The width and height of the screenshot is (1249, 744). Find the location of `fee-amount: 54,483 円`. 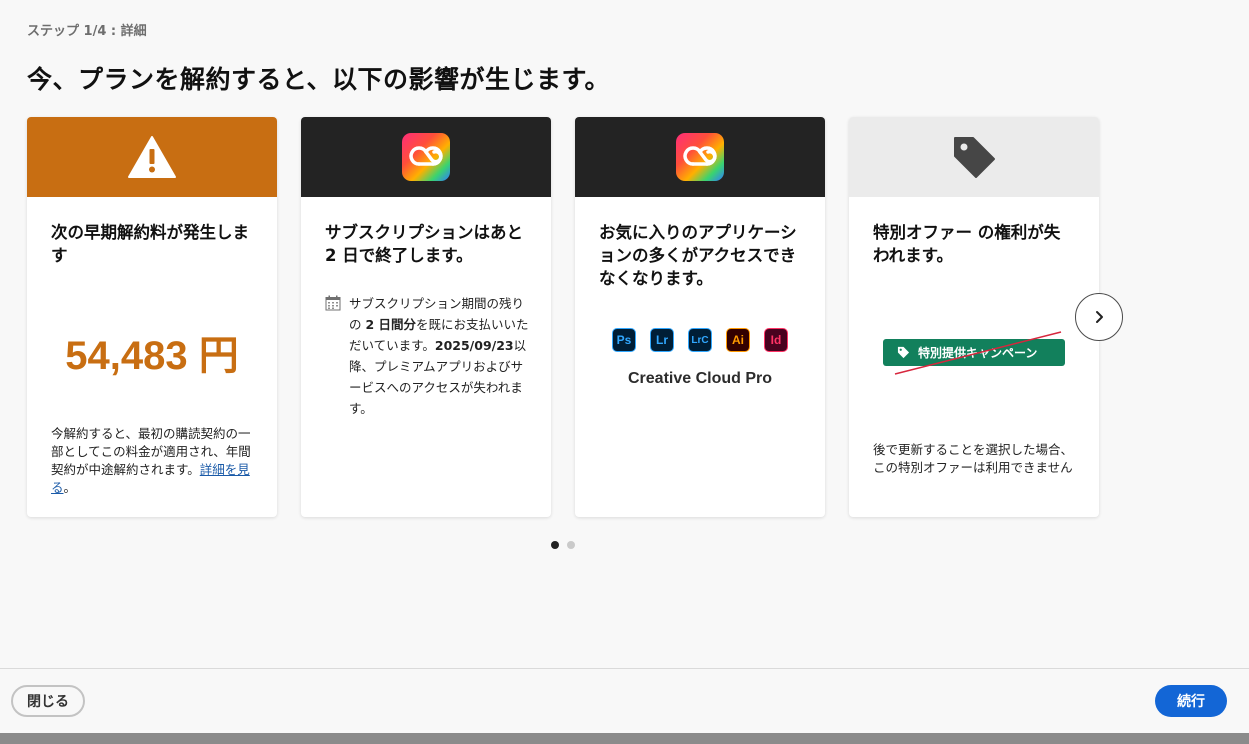

fee-amount: 54,483 円 is located at coordinates (152, 356).